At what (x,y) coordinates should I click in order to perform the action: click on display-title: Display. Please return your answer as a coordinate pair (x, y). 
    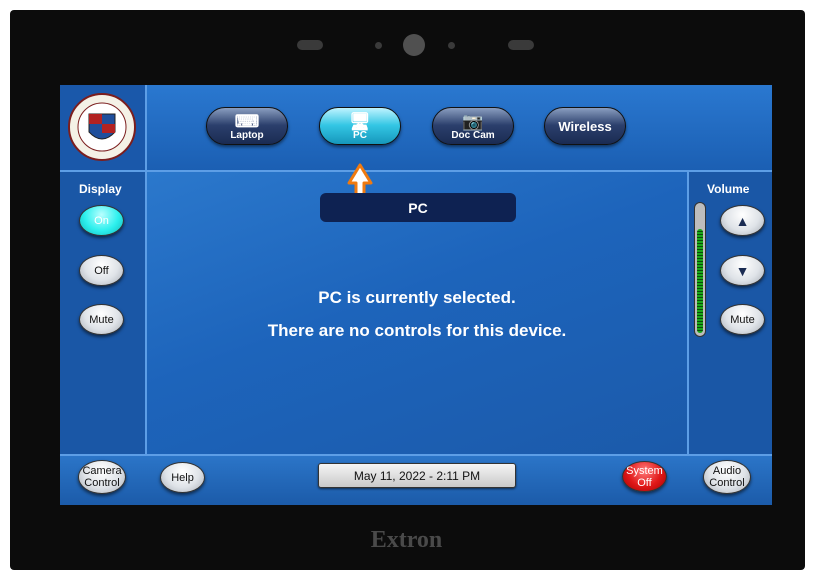
    Looking at the image, I should click on (100, 189).